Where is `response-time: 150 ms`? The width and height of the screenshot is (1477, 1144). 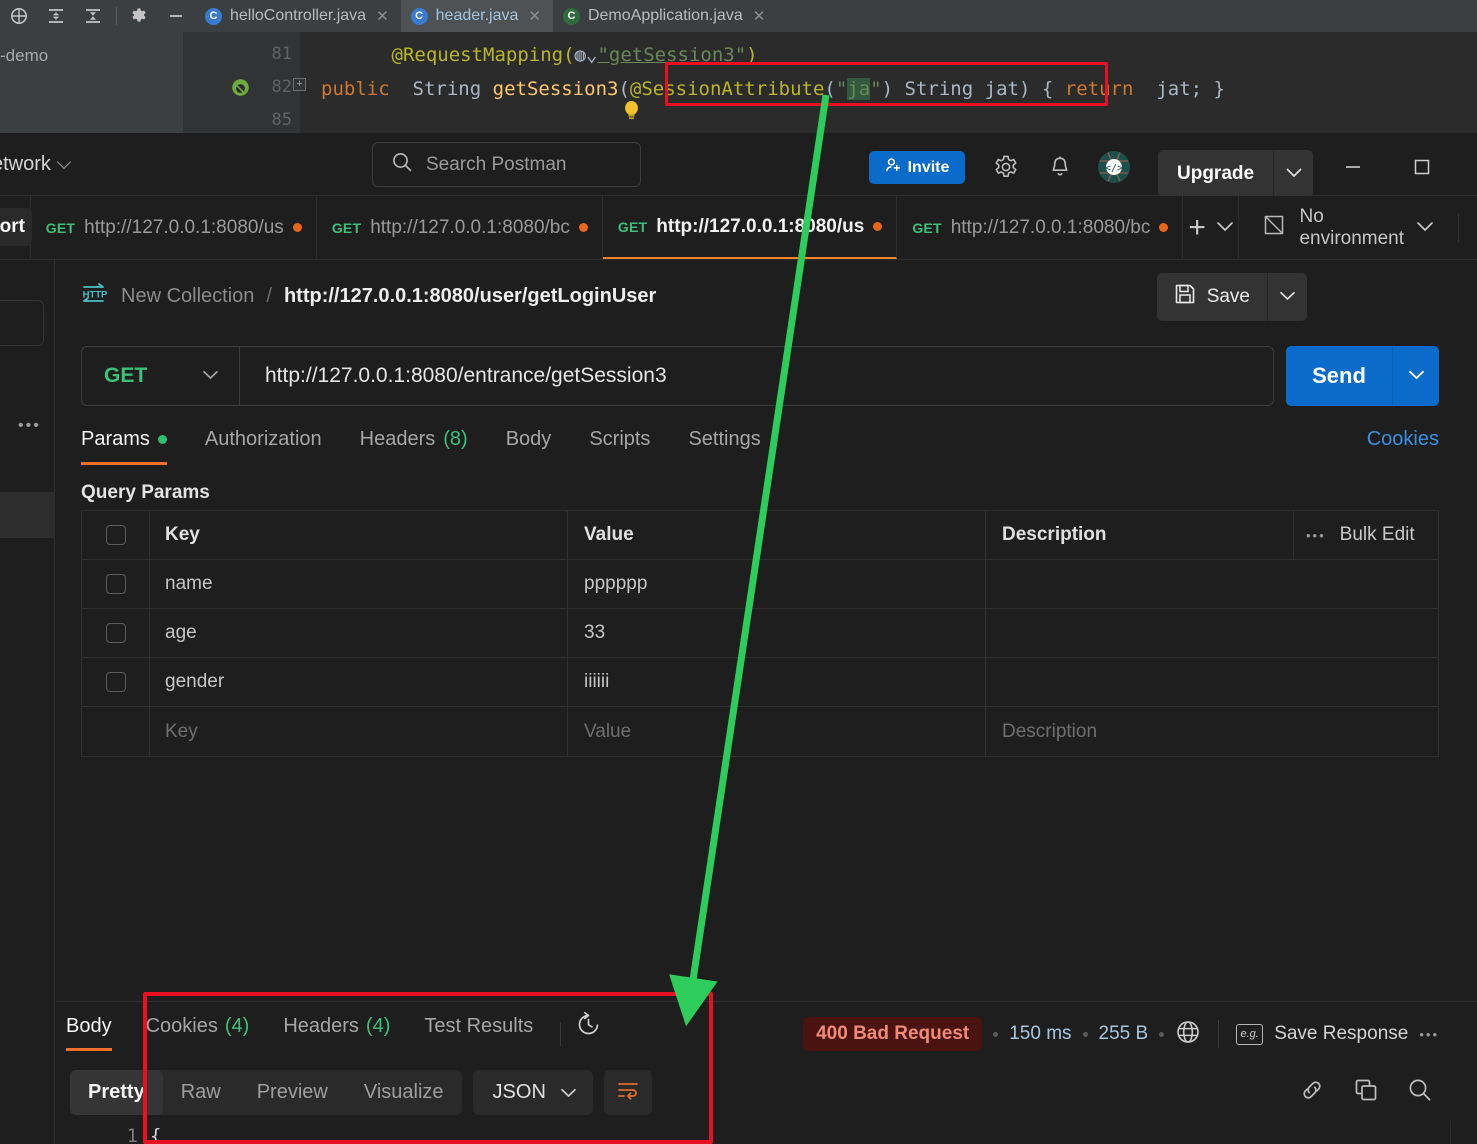 response-time: 150 ms is located at coordinates (1040, 1034).